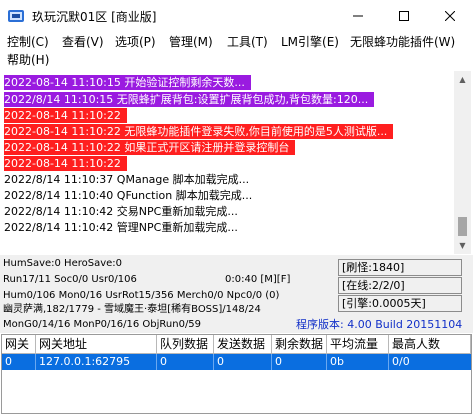  Describe the element at coordinates (63, 263) in the screenshot. I see `status-save: HumSave:0 HeroSave:0` at that location.